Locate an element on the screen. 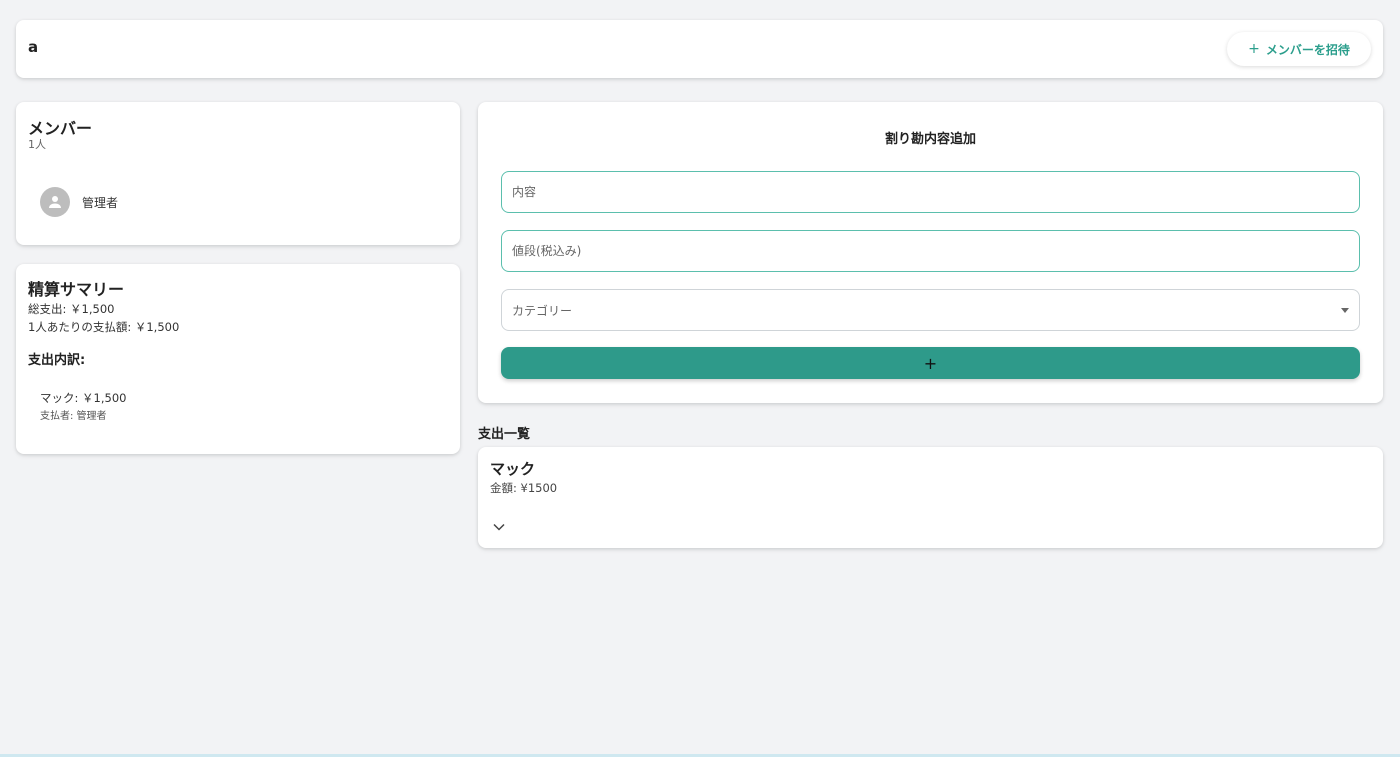 The width and height of the screenshot is (1400, 757). expand-button is located at coordinates (499, 527).